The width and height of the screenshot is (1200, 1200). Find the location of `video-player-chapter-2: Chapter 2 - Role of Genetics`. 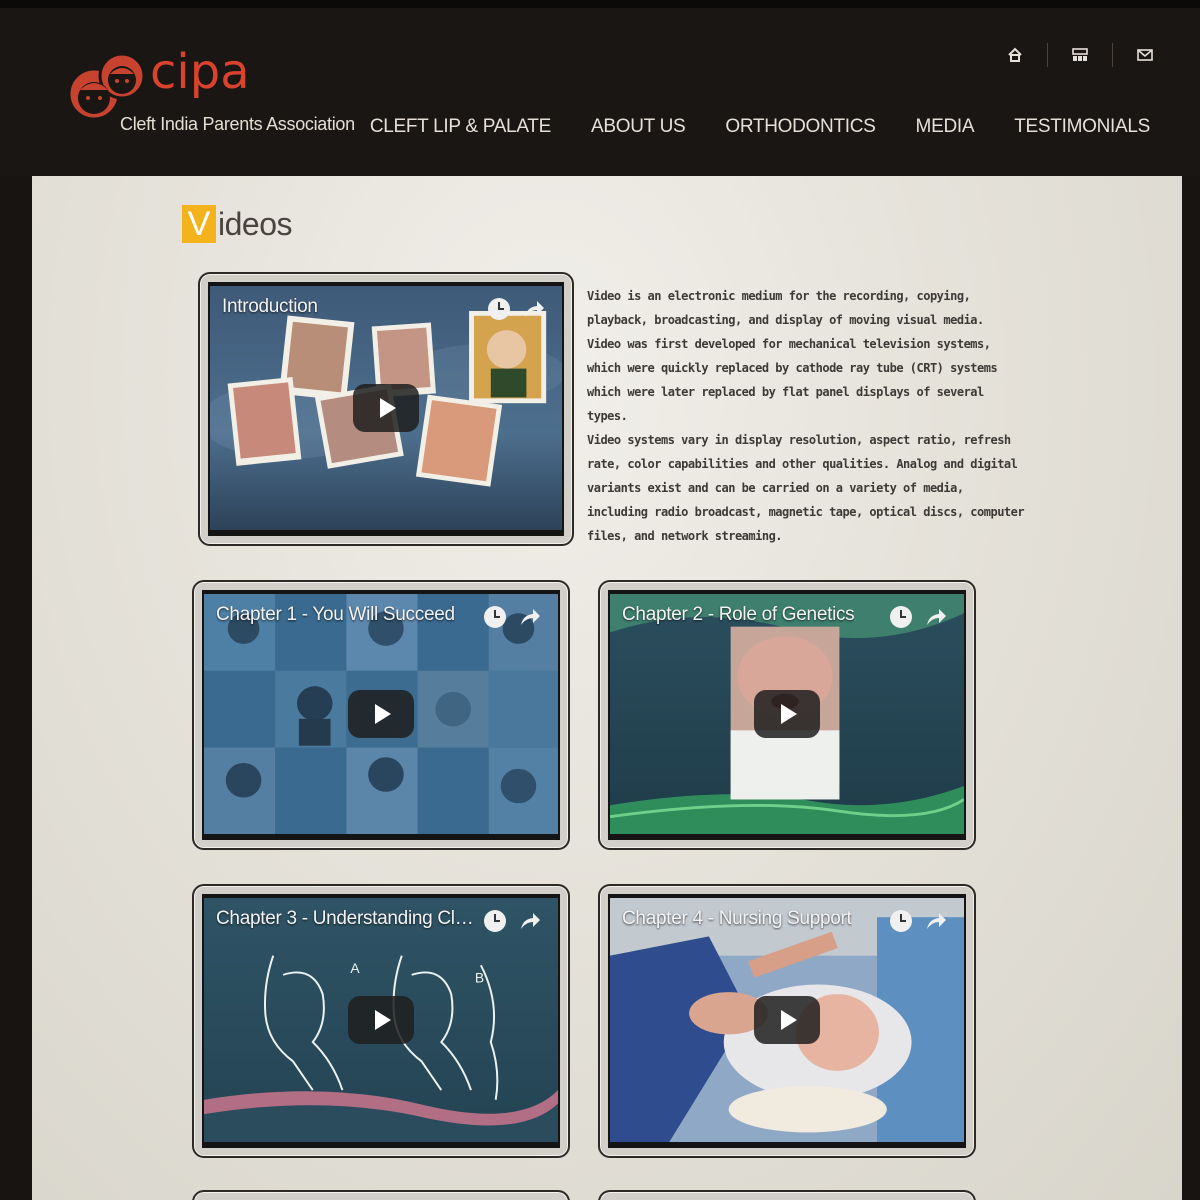

video-player-chapter-2: Chapter 2 - Role of Genetics is located at coordinates (787, 715).